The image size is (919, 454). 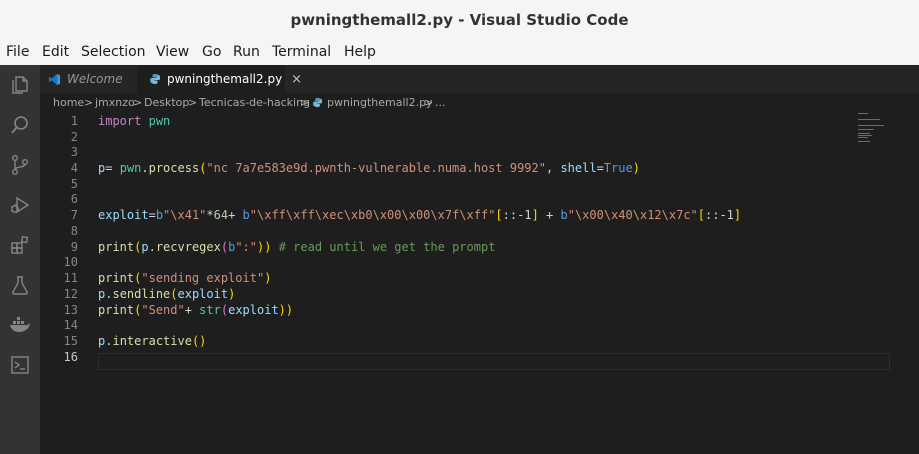 What do you see at coordinates (74, 152) in the screenshot?
I see `line-number: 3` at bounding box center [74, 152].